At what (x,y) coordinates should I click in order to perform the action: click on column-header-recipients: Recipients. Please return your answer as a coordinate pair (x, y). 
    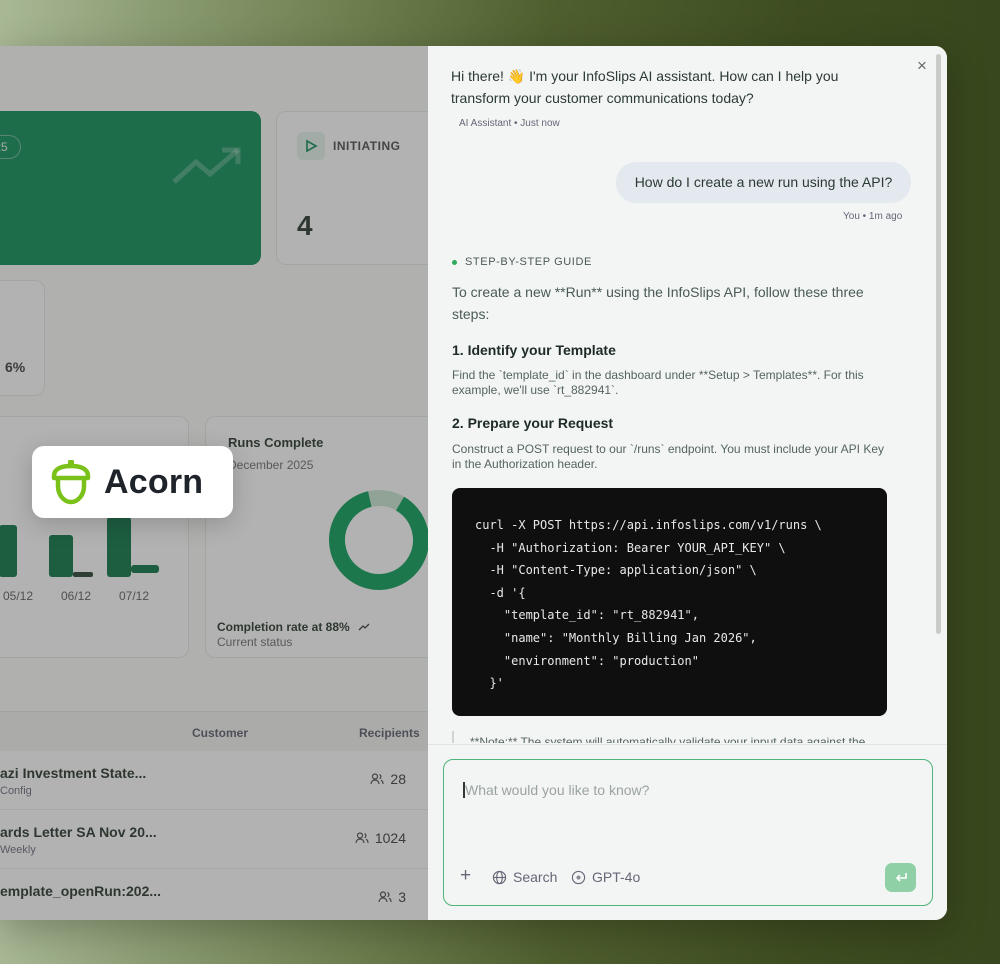
    Looking at the image, I should click on (389, 733).